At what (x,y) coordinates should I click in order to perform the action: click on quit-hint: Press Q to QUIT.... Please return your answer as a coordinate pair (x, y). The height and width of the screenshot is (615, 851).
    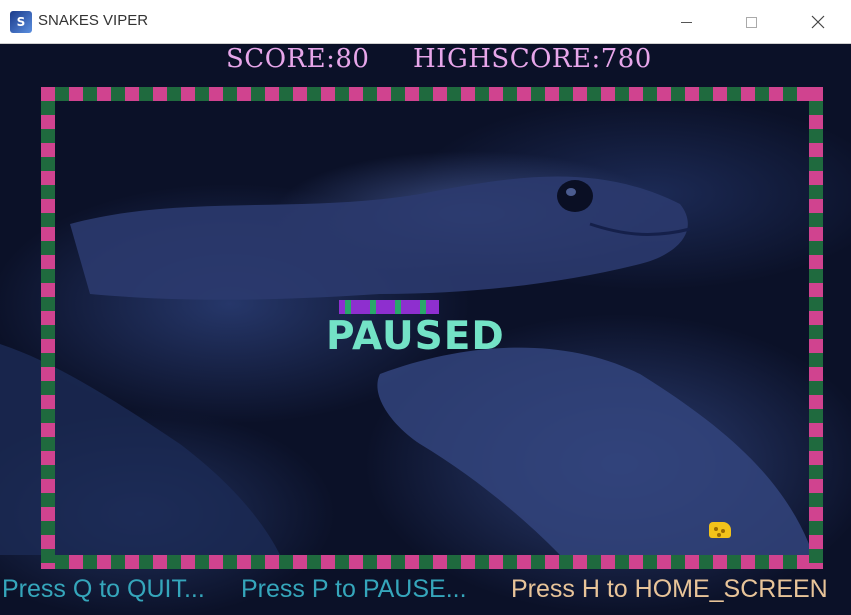
    Looking at the image, I should click on (103, 589).